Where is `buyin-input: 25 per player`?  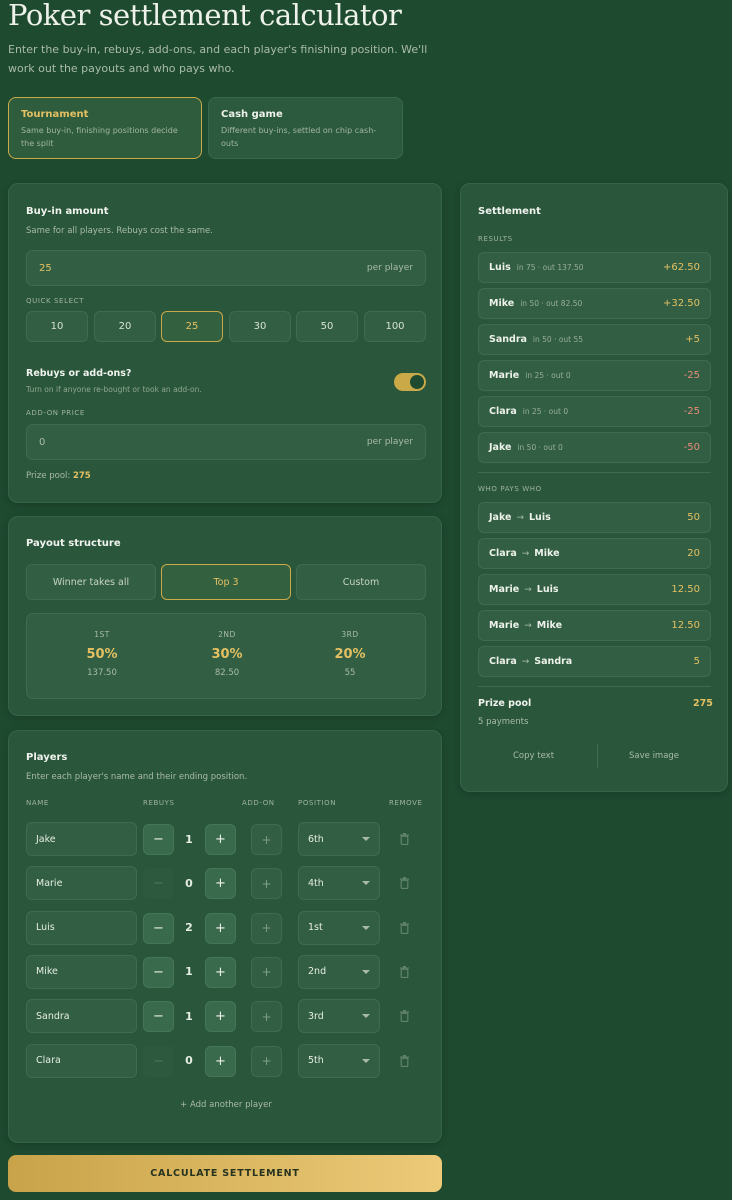 buyin-input: 25 per player is located at coordinates (226, 268).